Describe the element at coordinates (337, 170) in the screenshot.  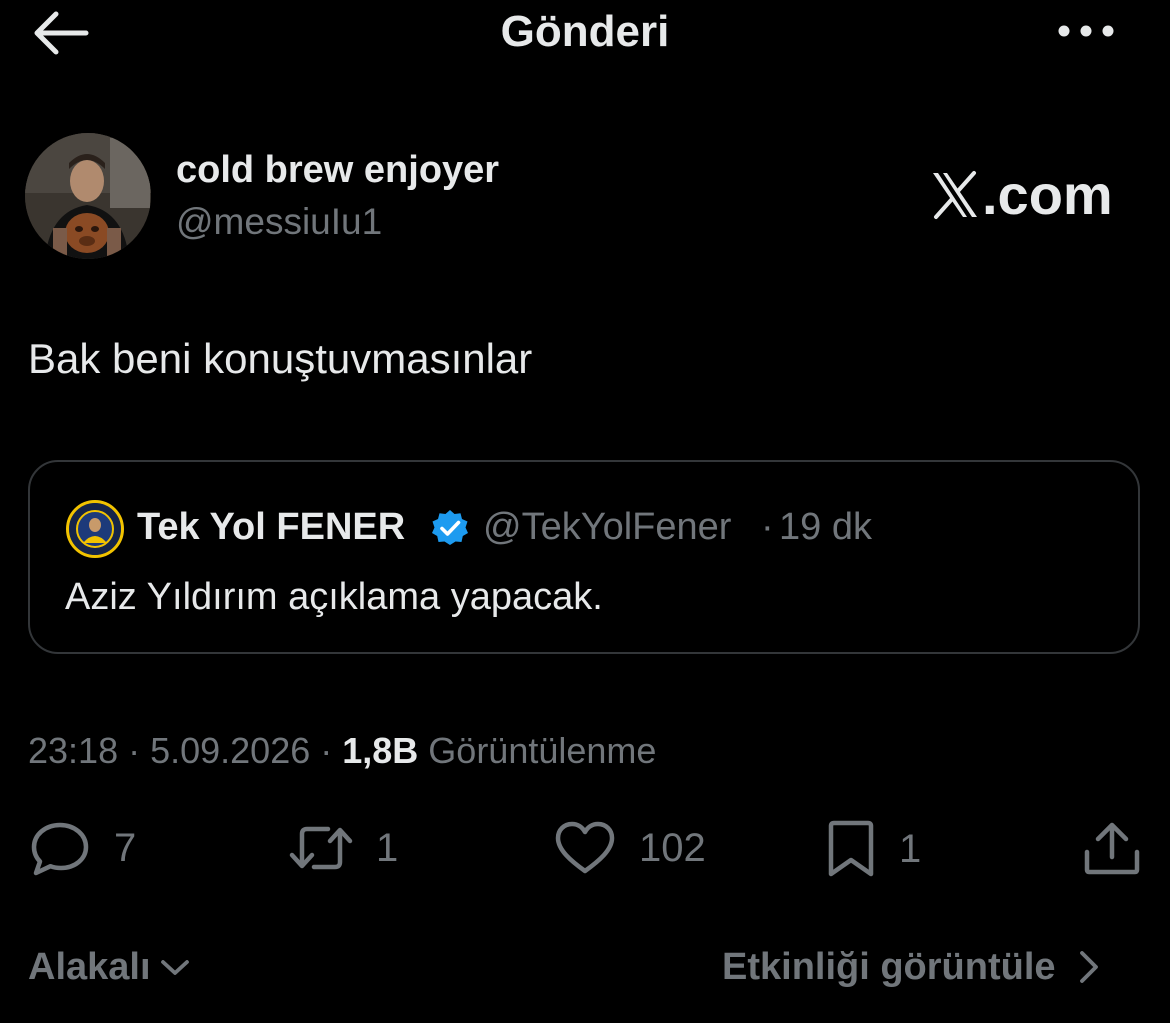
I see `author-display-name: cold brew enjoyer` at that location.